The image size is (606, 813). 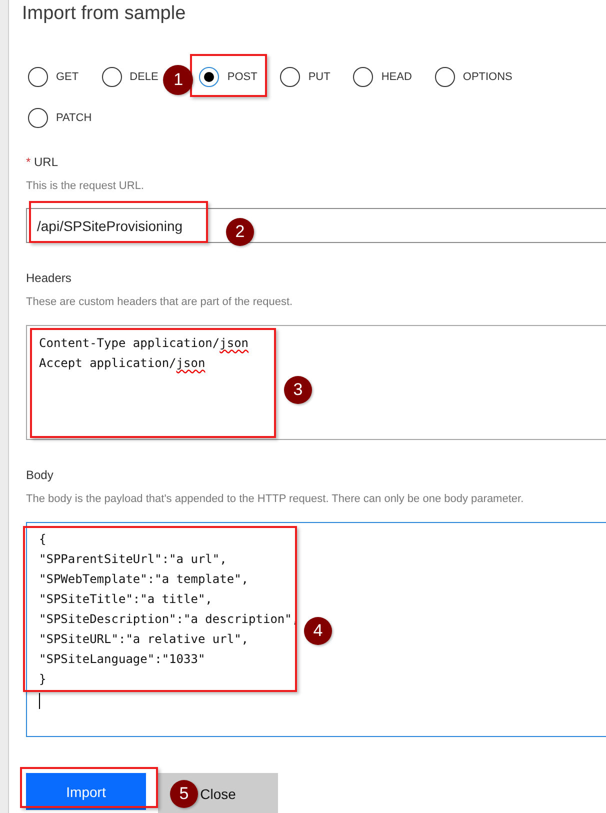 I want to click on code-line: "SPSiteLanguage":"1033", so click(x=122, y=659).